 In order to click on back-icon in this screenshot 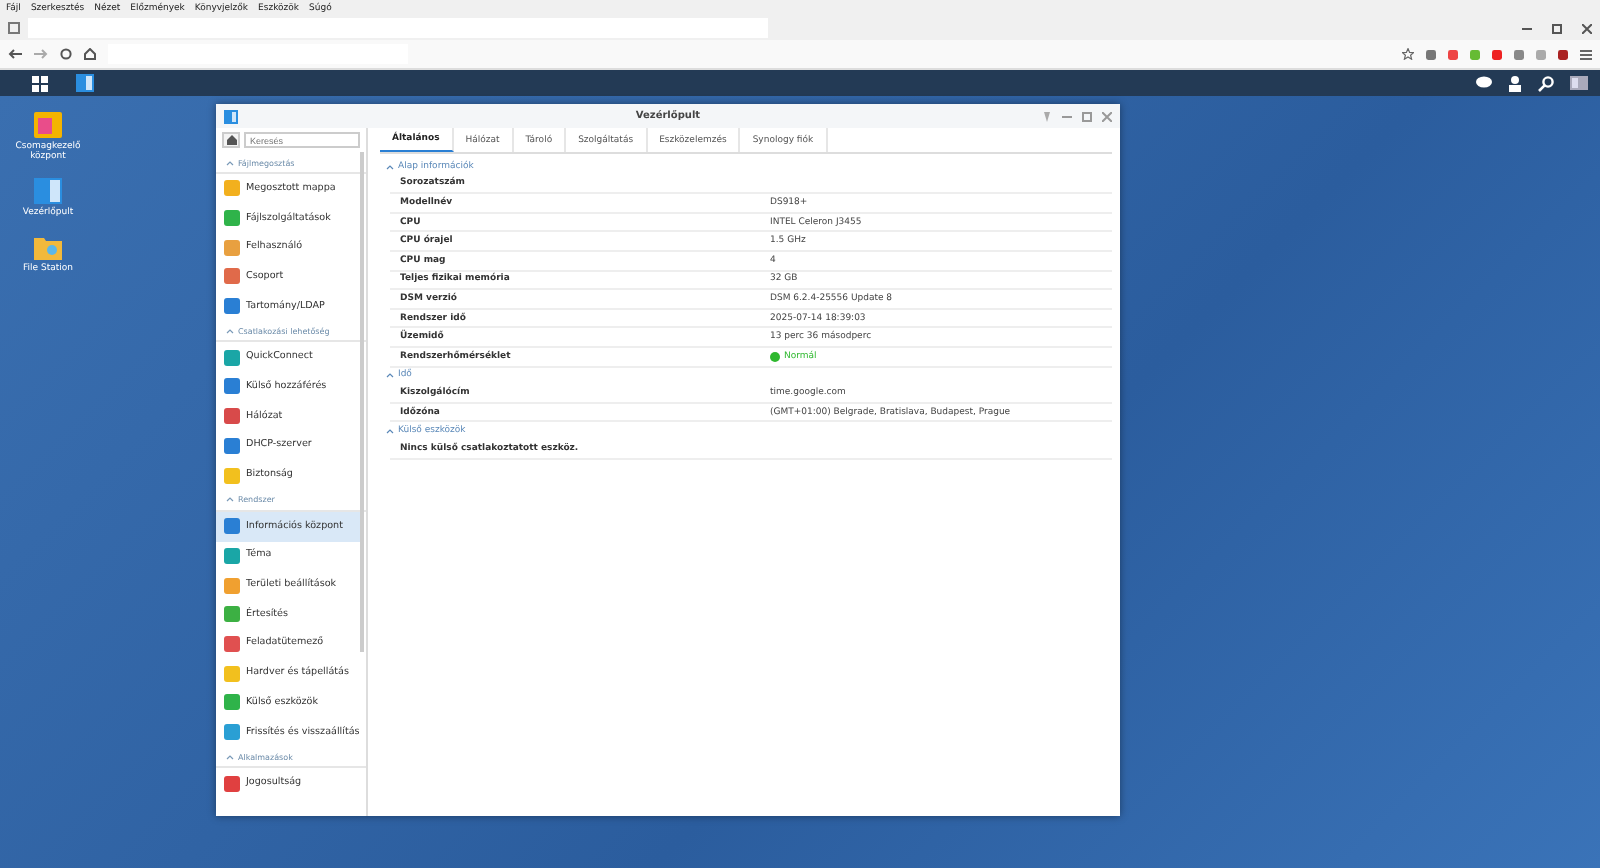, I will do `click(15, 54)`.